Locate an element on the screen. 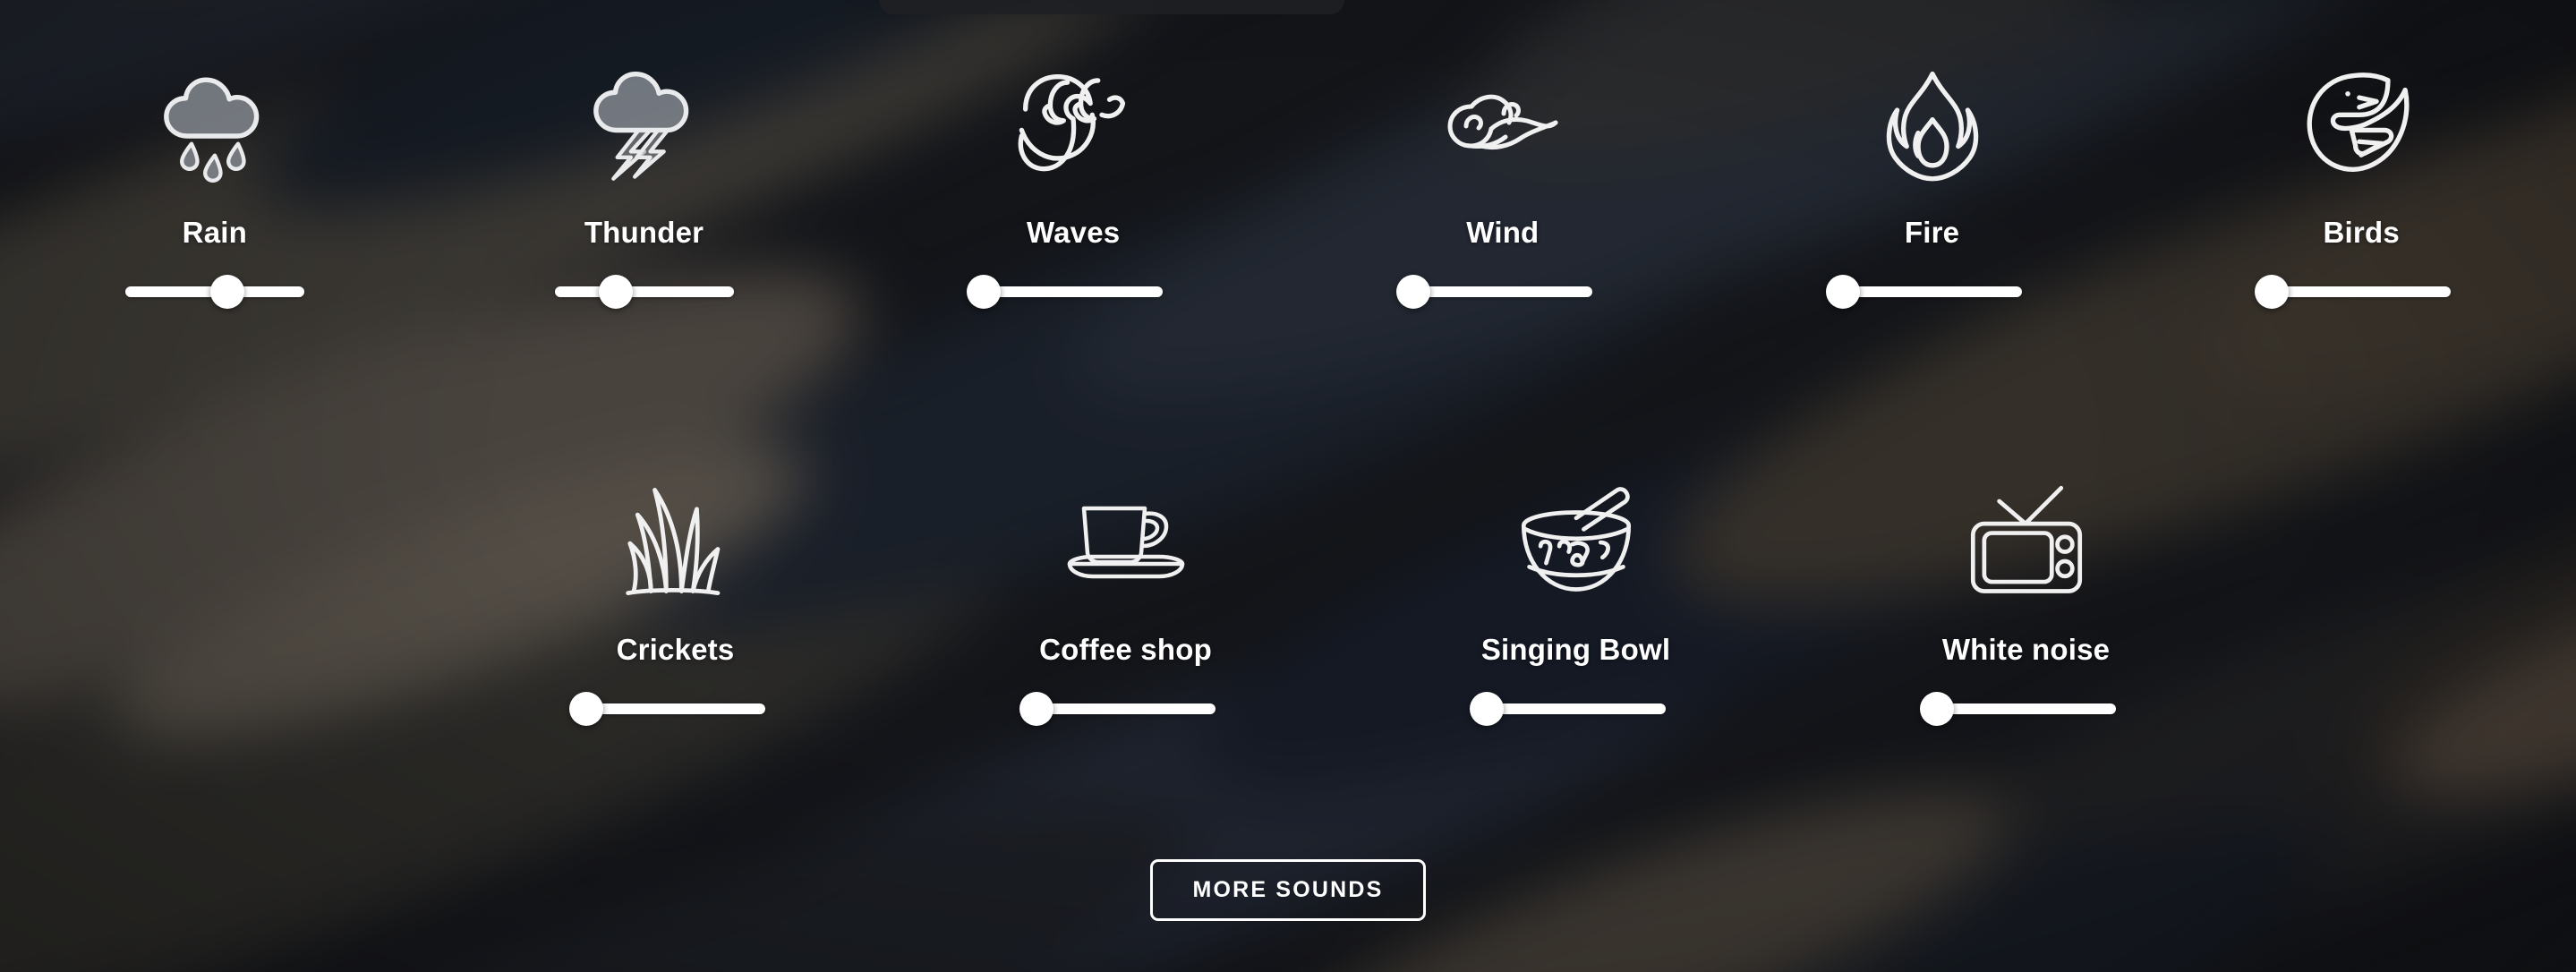 This screenshot has width=2576, height=972. sound-tile-singing-bowl: Singing Bowl is located at coordinates (1576, 594).